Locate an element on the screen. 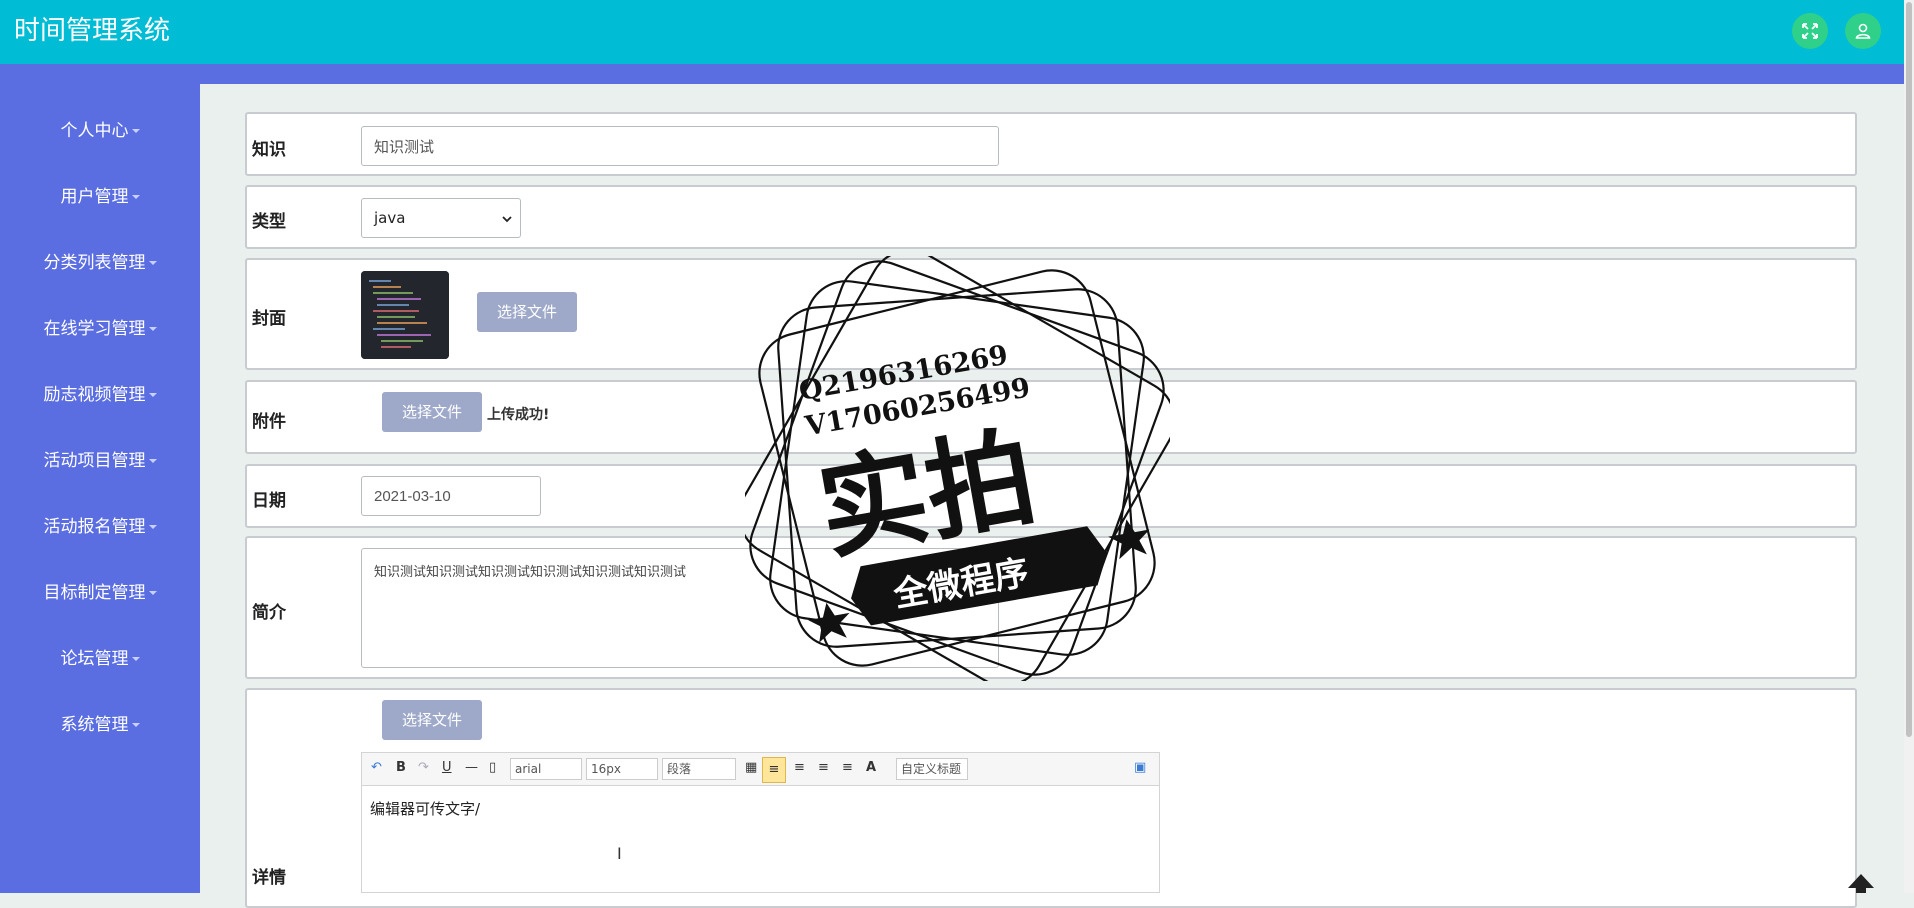  intro-label: 简介 is located at coordinates (269, 613).